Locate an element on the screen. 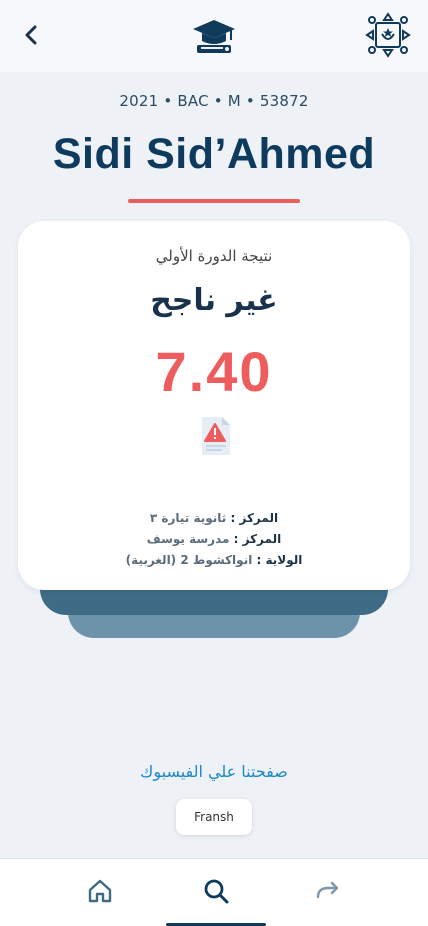 The image size is (428, 926). bottom-nav is located at coordinates (214, 892).